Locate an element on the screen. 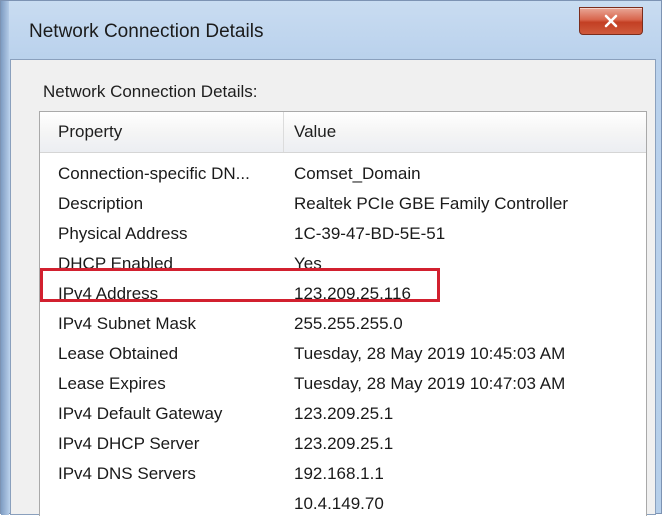  details-group-label: Network Connection Details: is located at coordinates (150, 91).